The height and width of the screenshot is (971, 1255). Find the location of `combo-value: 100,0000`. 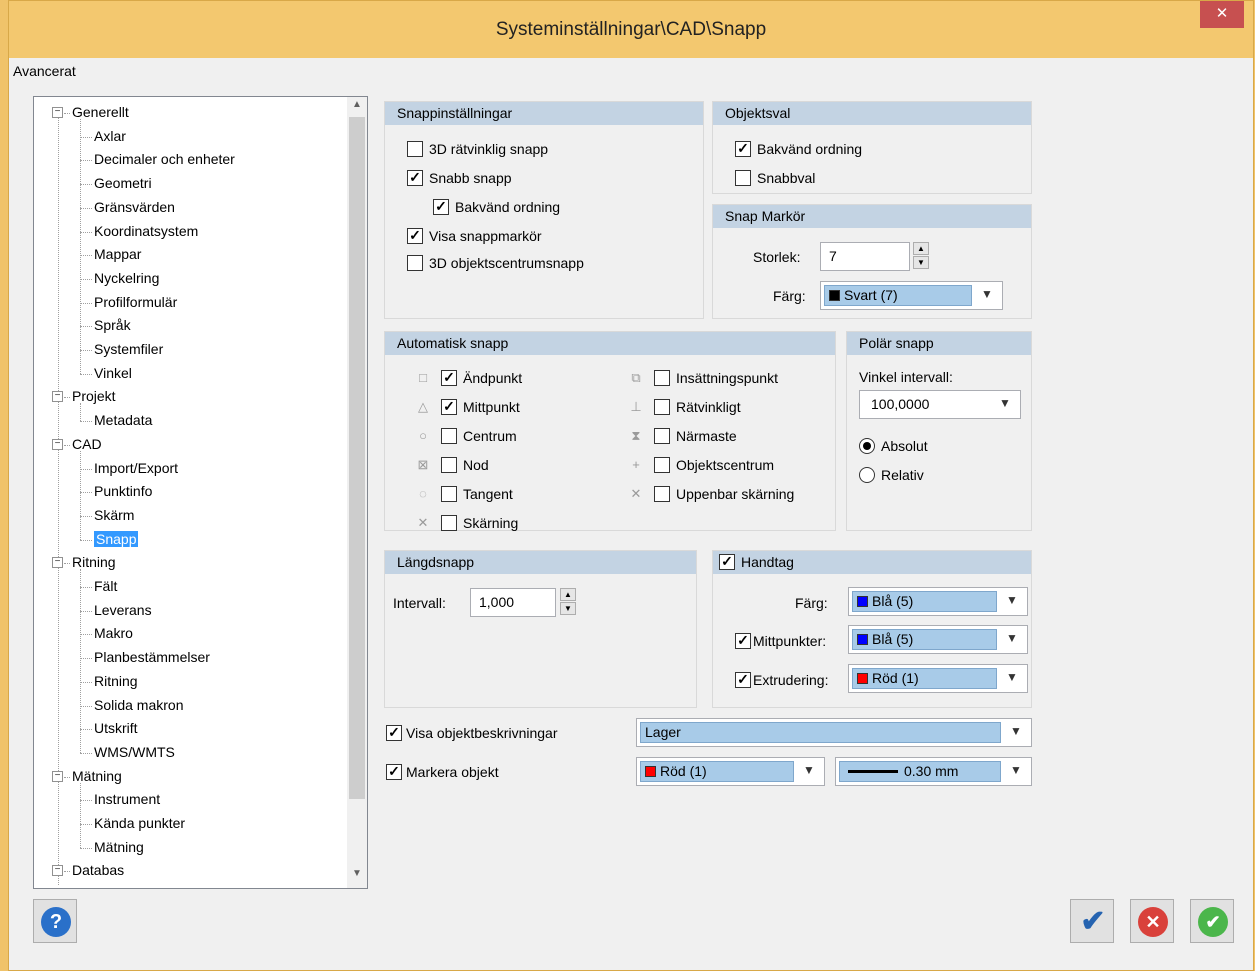

combo-value: 100,0000 is located at coordinates (900, 404).